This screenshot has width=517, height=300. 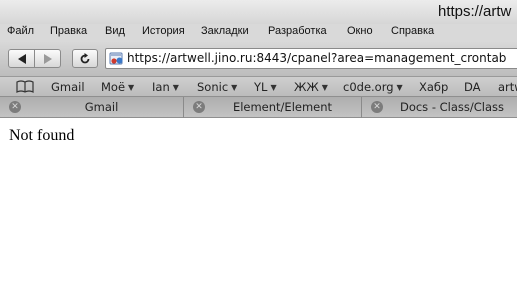 I want to click on tab-gmail: ✕ Gmail, so click(x=92, y=107).